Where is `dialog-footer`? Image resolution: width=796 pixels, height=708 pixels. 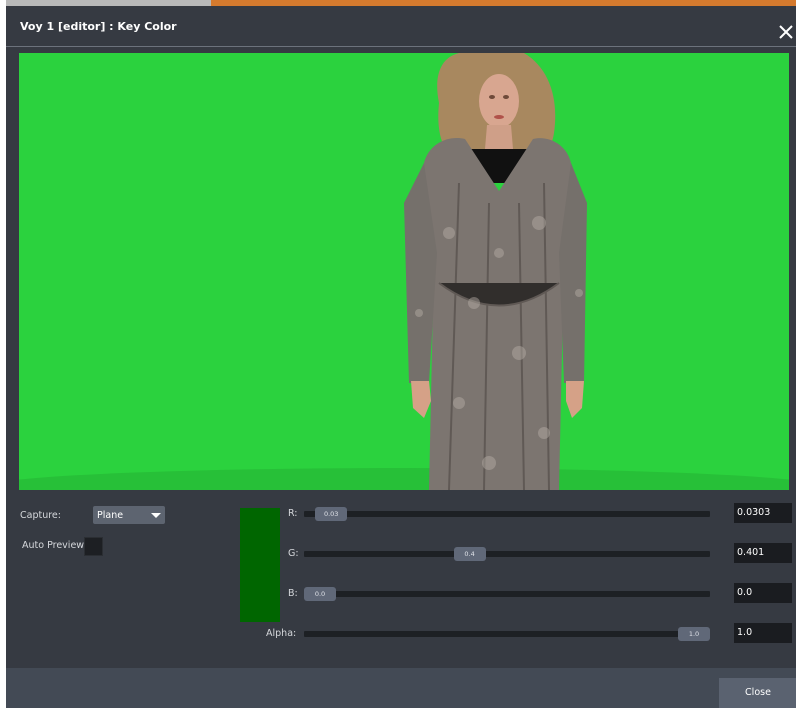
dialog-footer is located at coordinates (401, 688).